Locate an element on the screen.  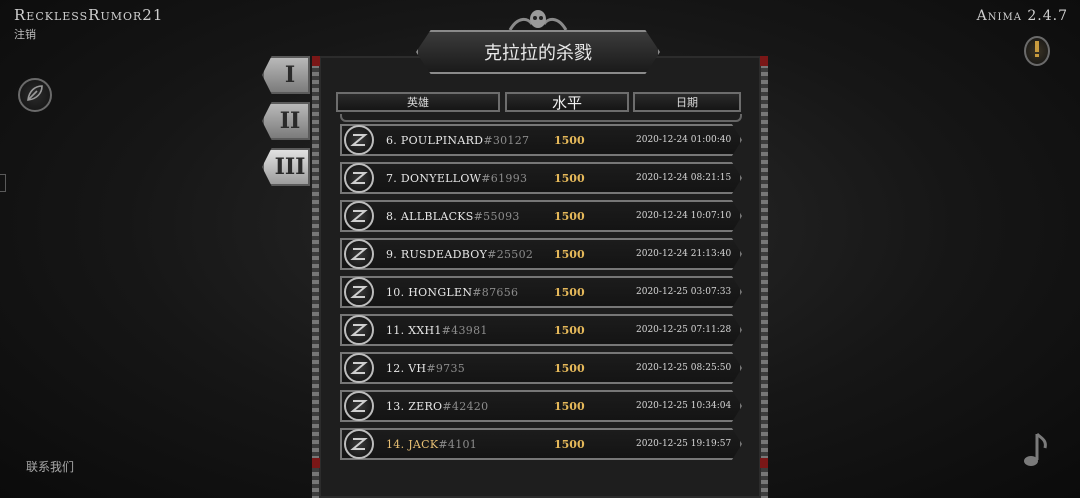
kill-date: 2020-12-24 21:13:40 is located at coordinates (684, 254).